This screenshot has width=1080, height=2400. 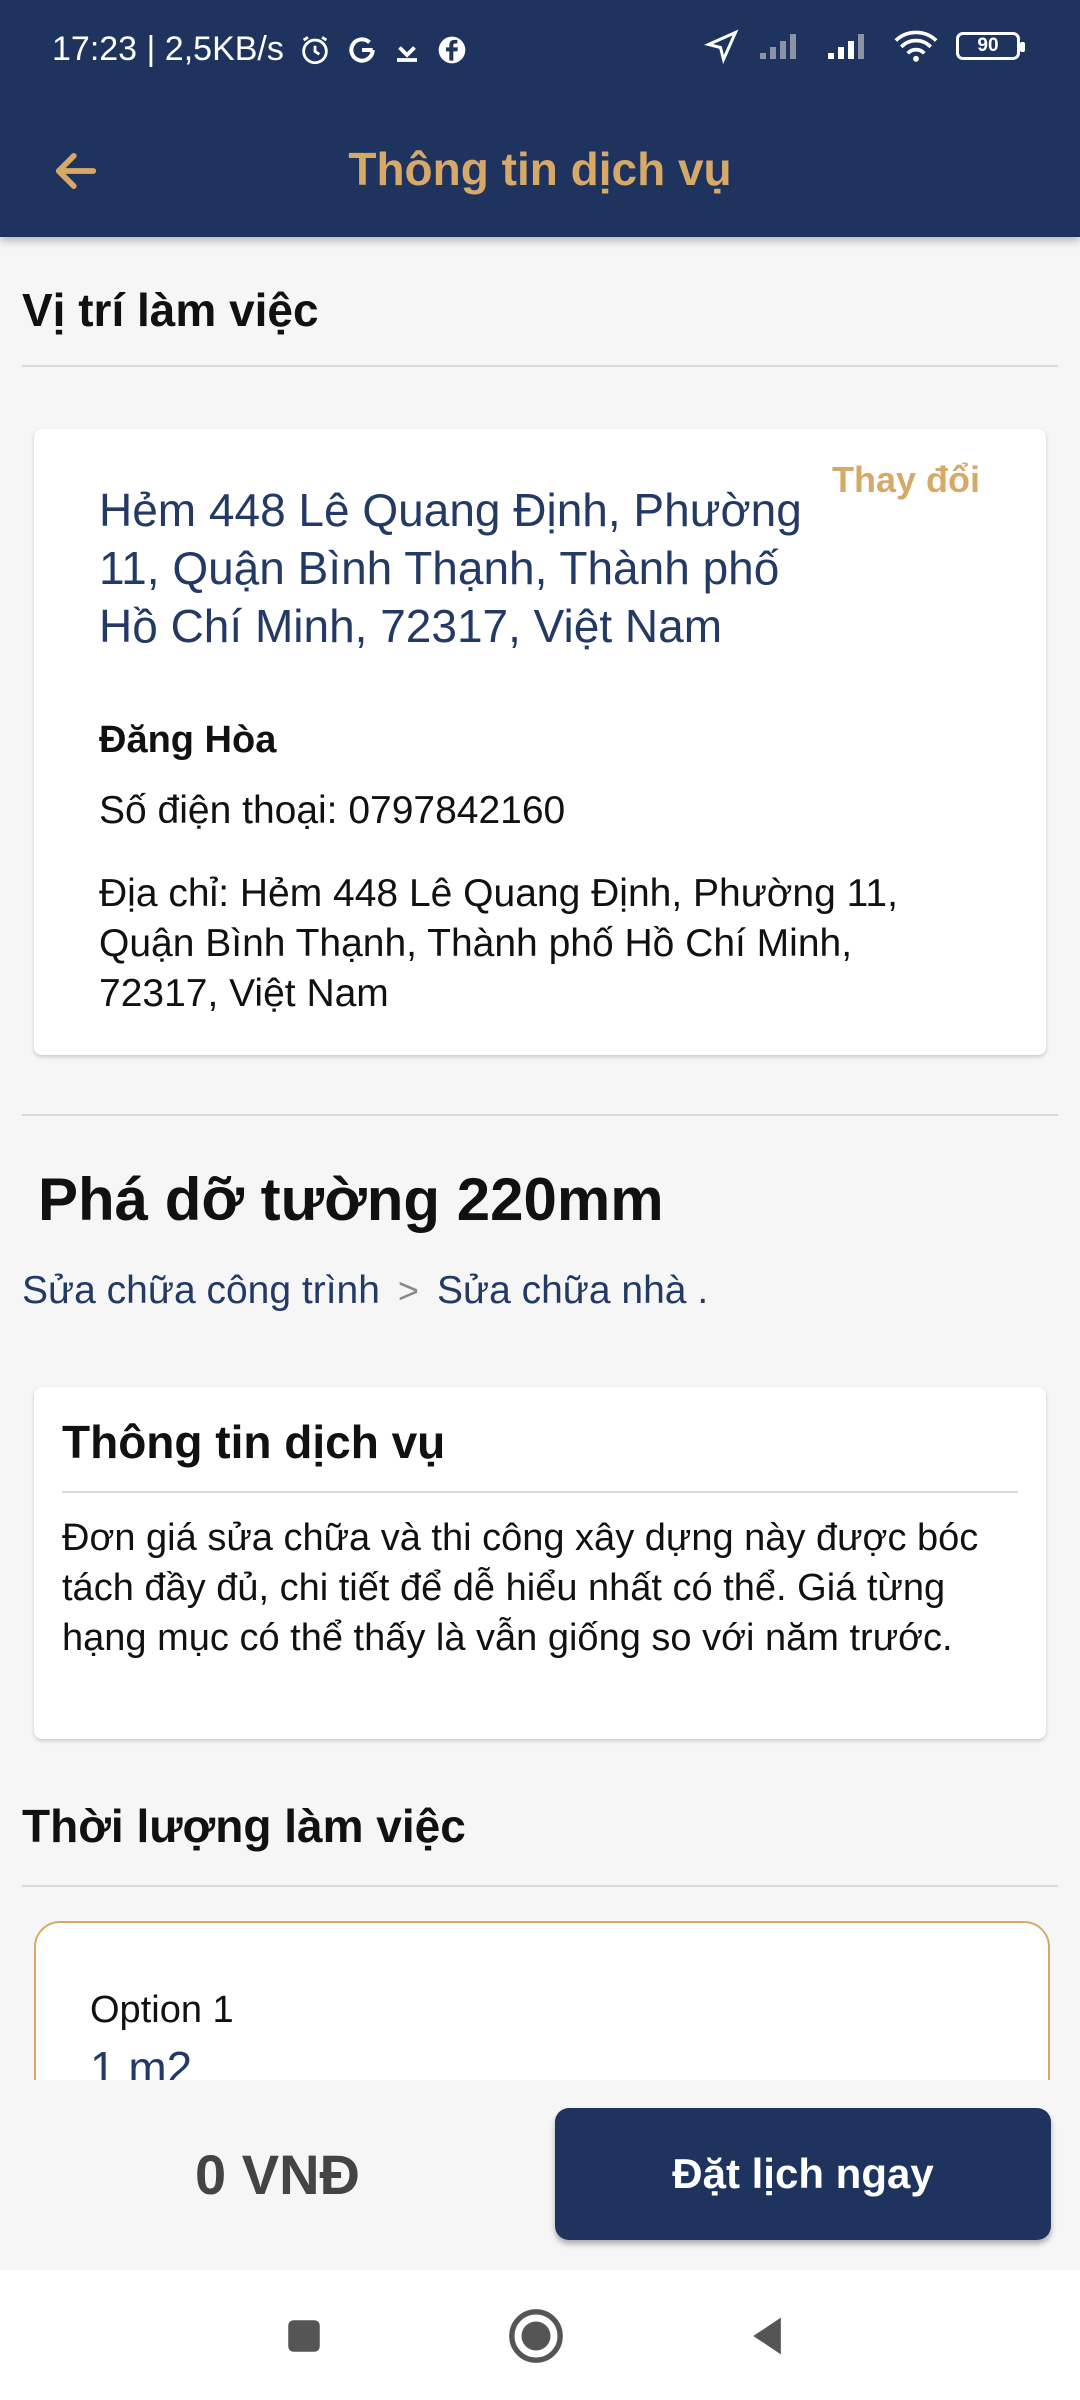 I want to click on status-bar: 17:23 | 2,5KB/s 90, so click(x=540, y=52).